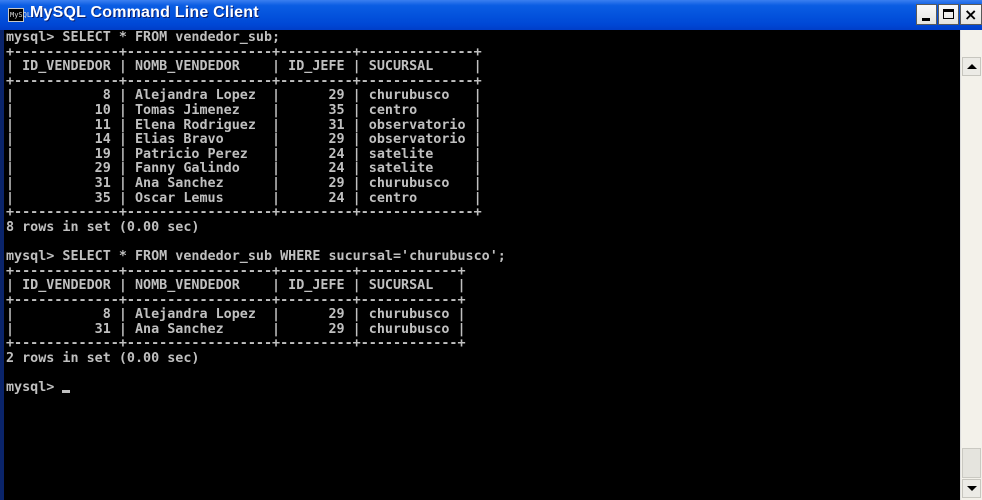 The height and width of the screenshot is (500, 982). Describe the element at coordinates (103, 359) in the screenshot. I see `console-line: 2 rows in set (0.00 sec)` at that location.